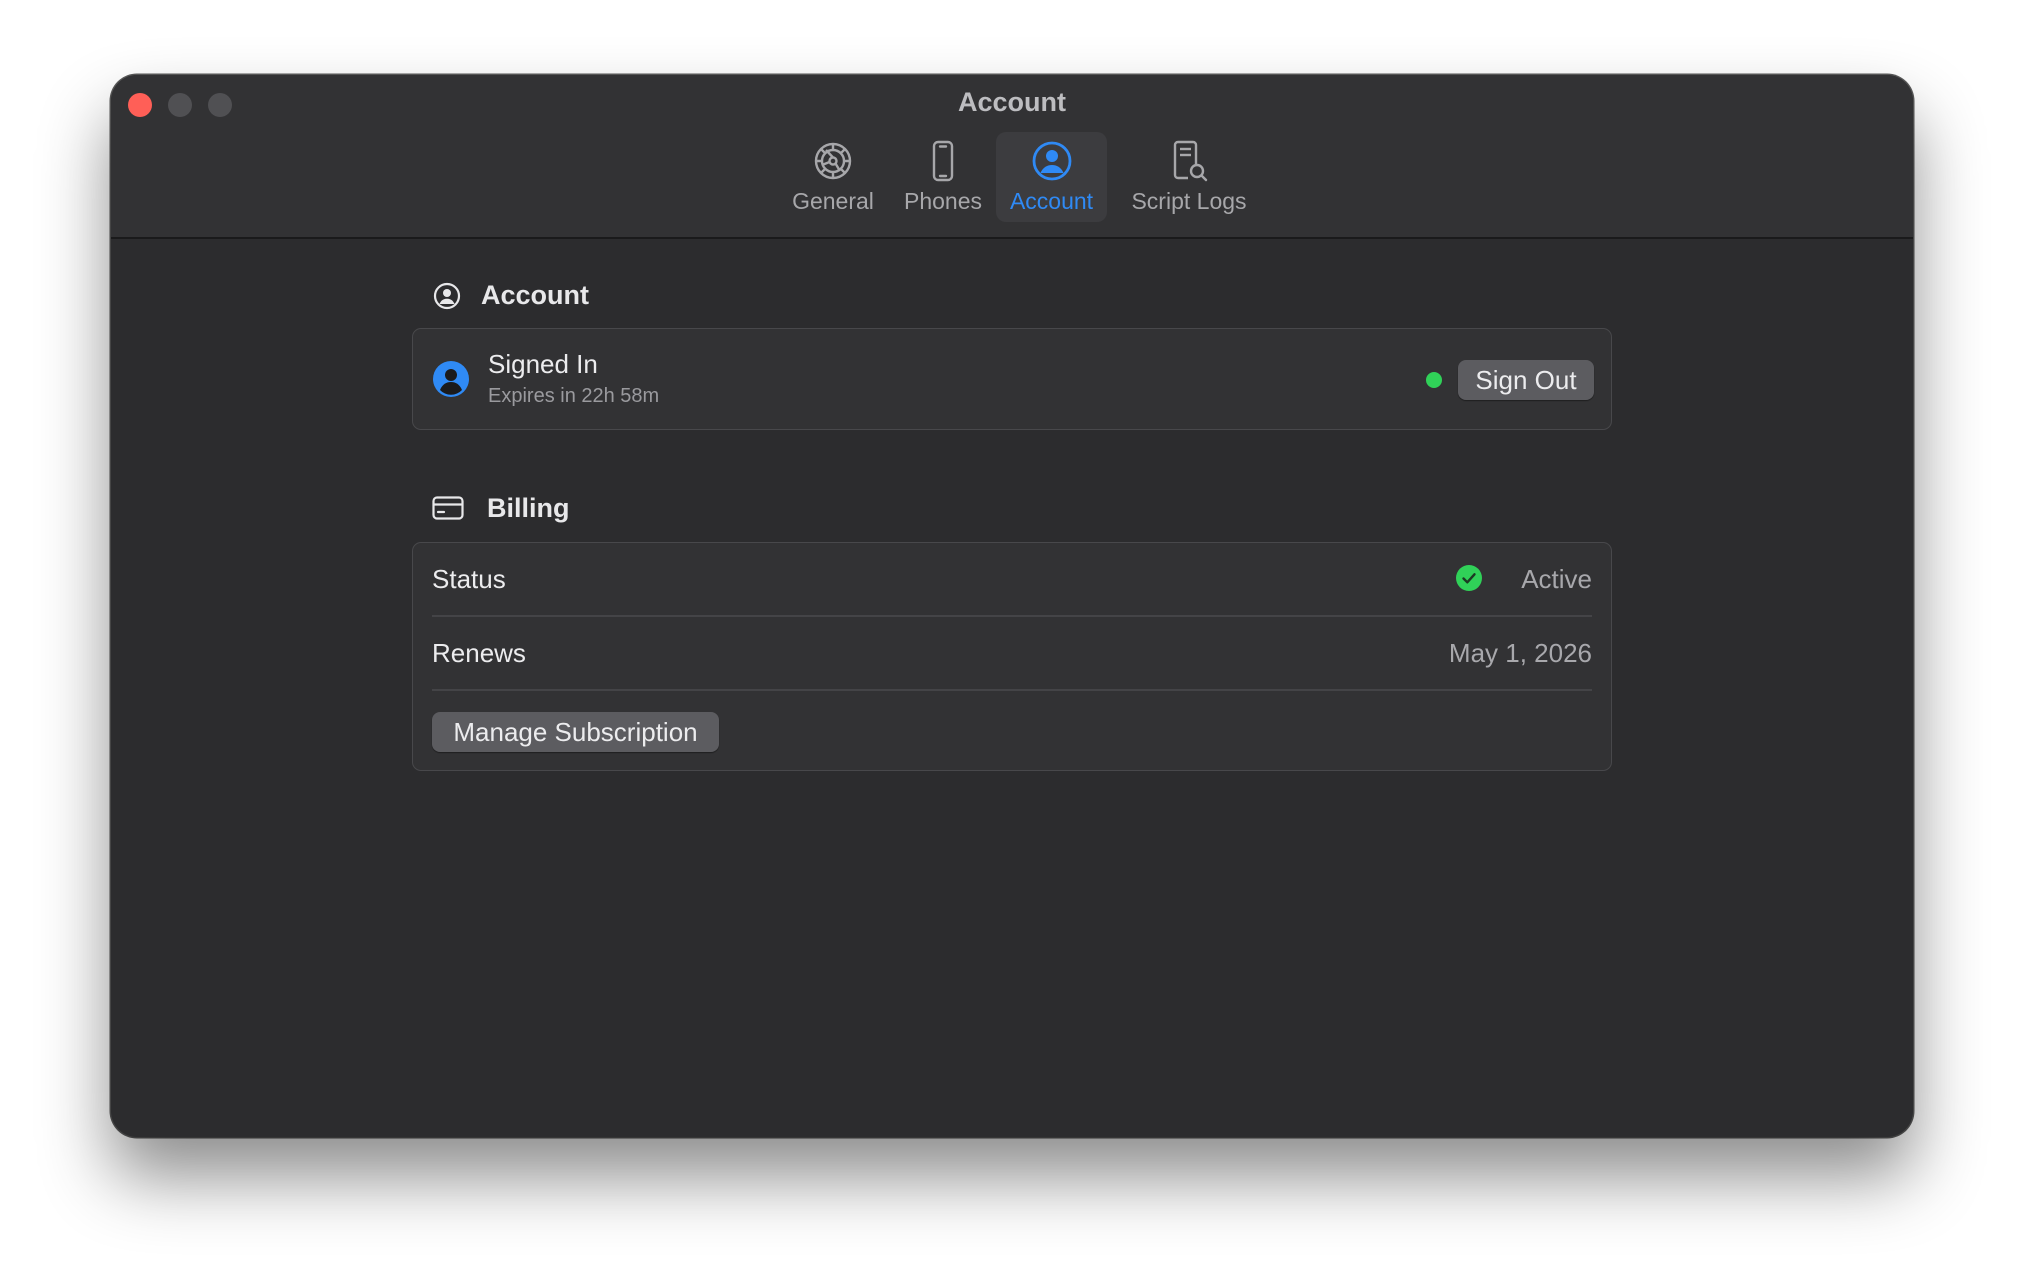 The height and width of the screenshot is (1284, 2024). What do you see at coordinates (833, 201) in the screenshot?
I see `tab-label: General` at bounding box center [833, 201].